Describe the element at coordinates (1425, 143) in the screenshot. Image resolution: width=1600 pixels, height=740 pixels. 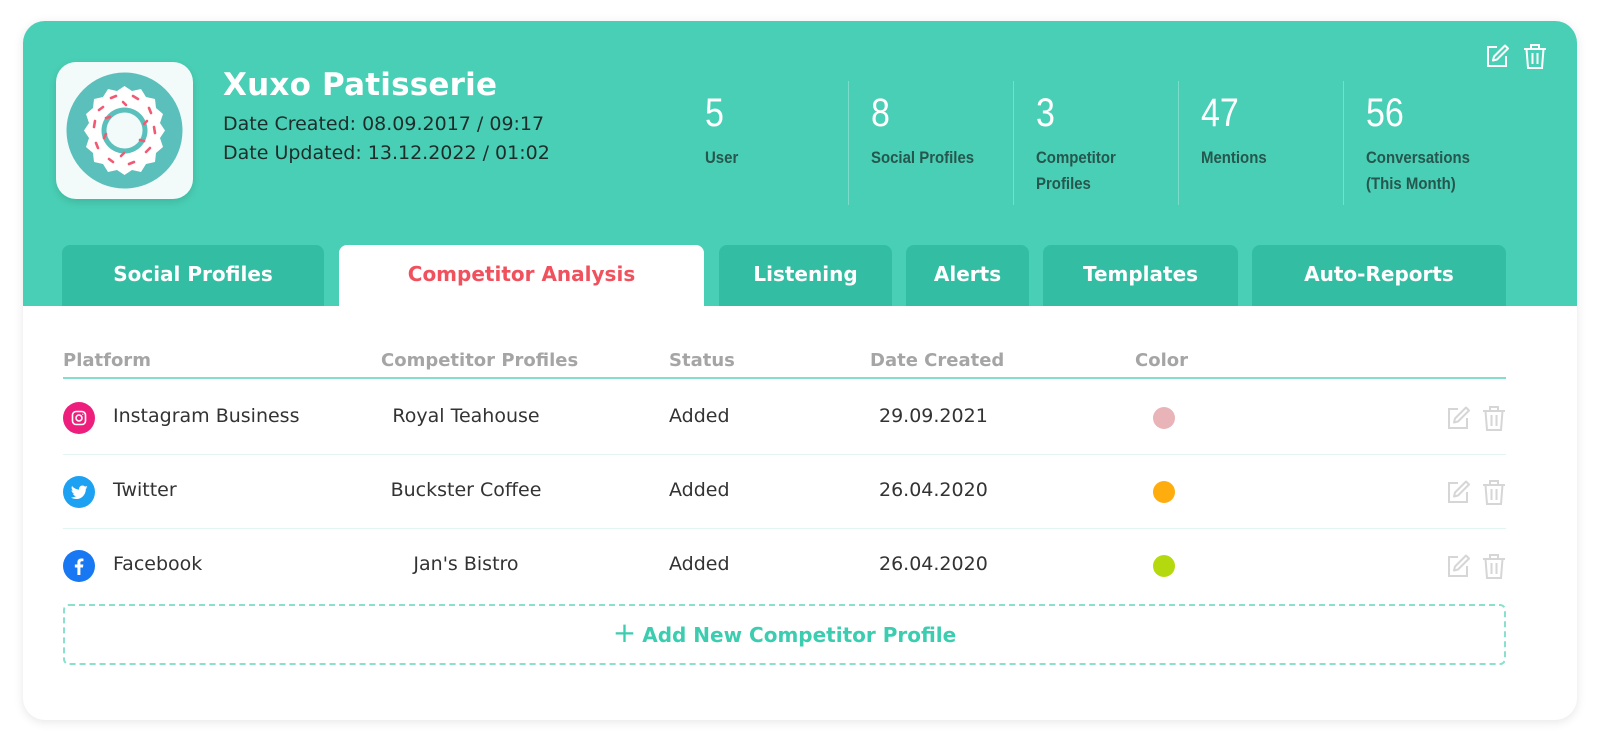
I see `stat-conversations: 56 Conversations (This Month)` at that location.